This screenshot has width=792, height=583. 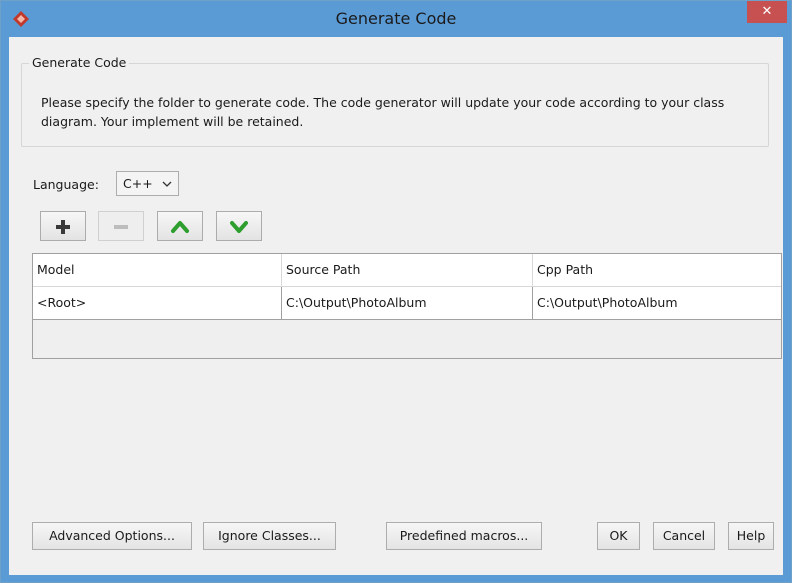 I want to click on model-cell: <Root>, so click(x=157, y=303).